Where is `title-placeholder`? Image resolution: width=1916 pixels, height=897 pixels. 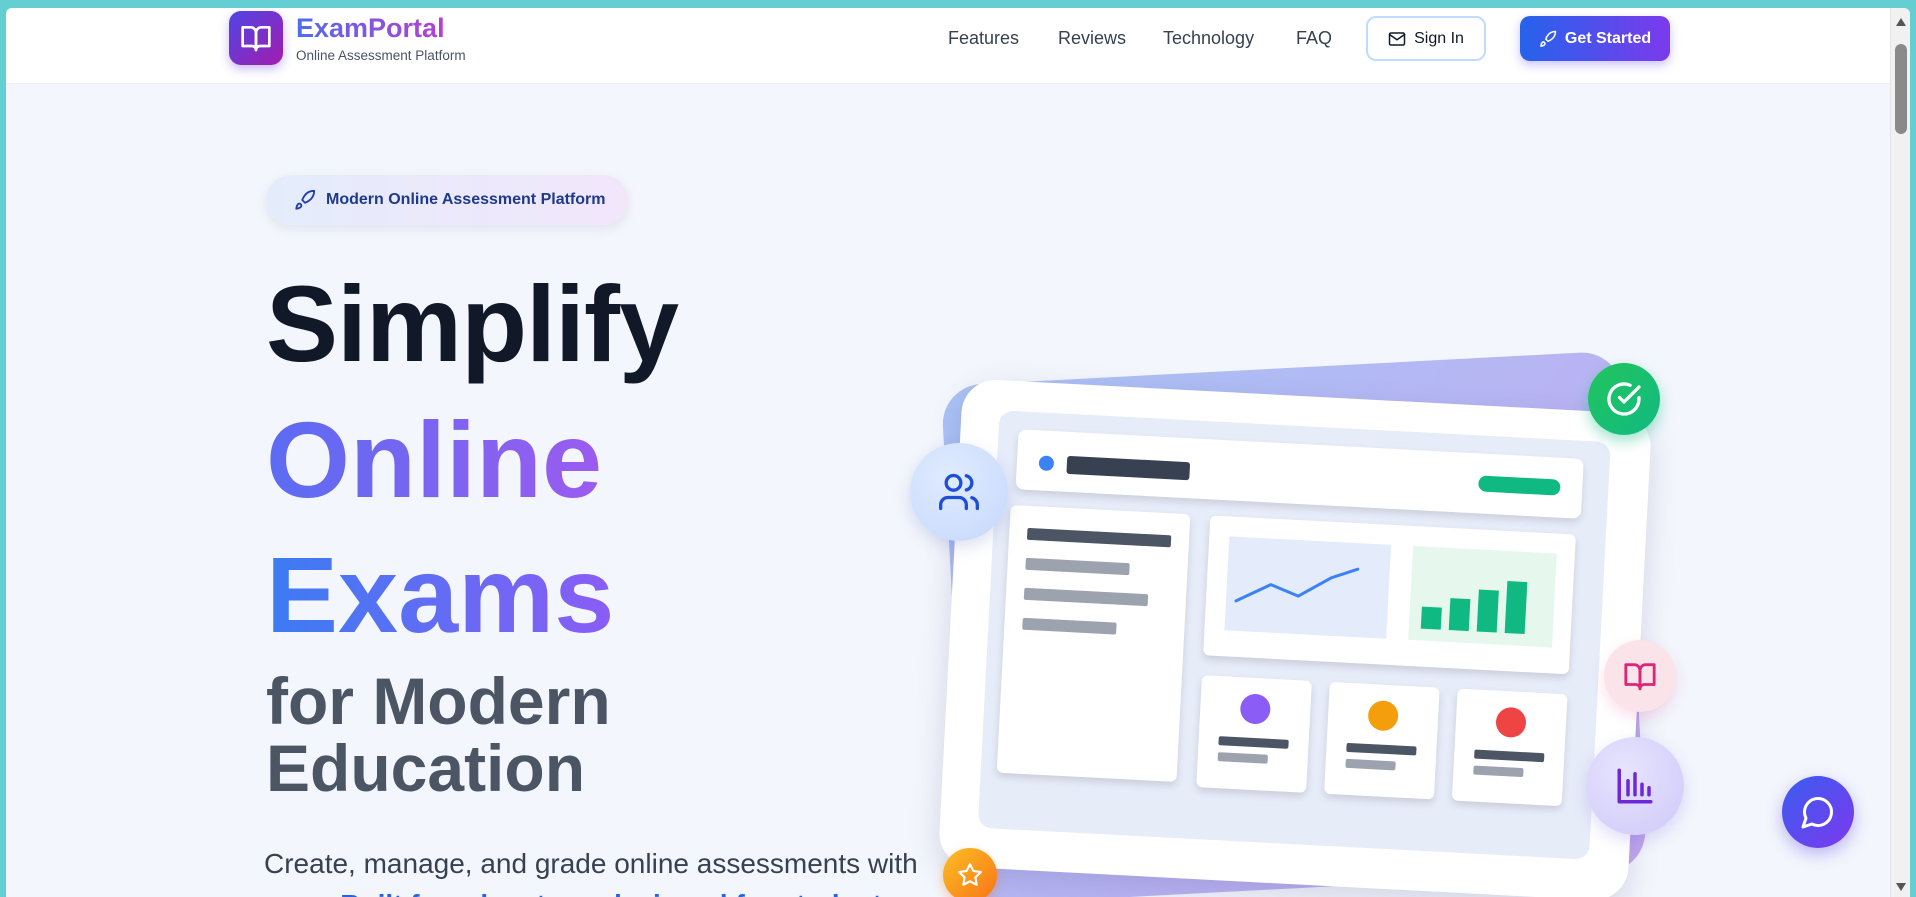
title-placeholder is located at coordinates (1128, 468).